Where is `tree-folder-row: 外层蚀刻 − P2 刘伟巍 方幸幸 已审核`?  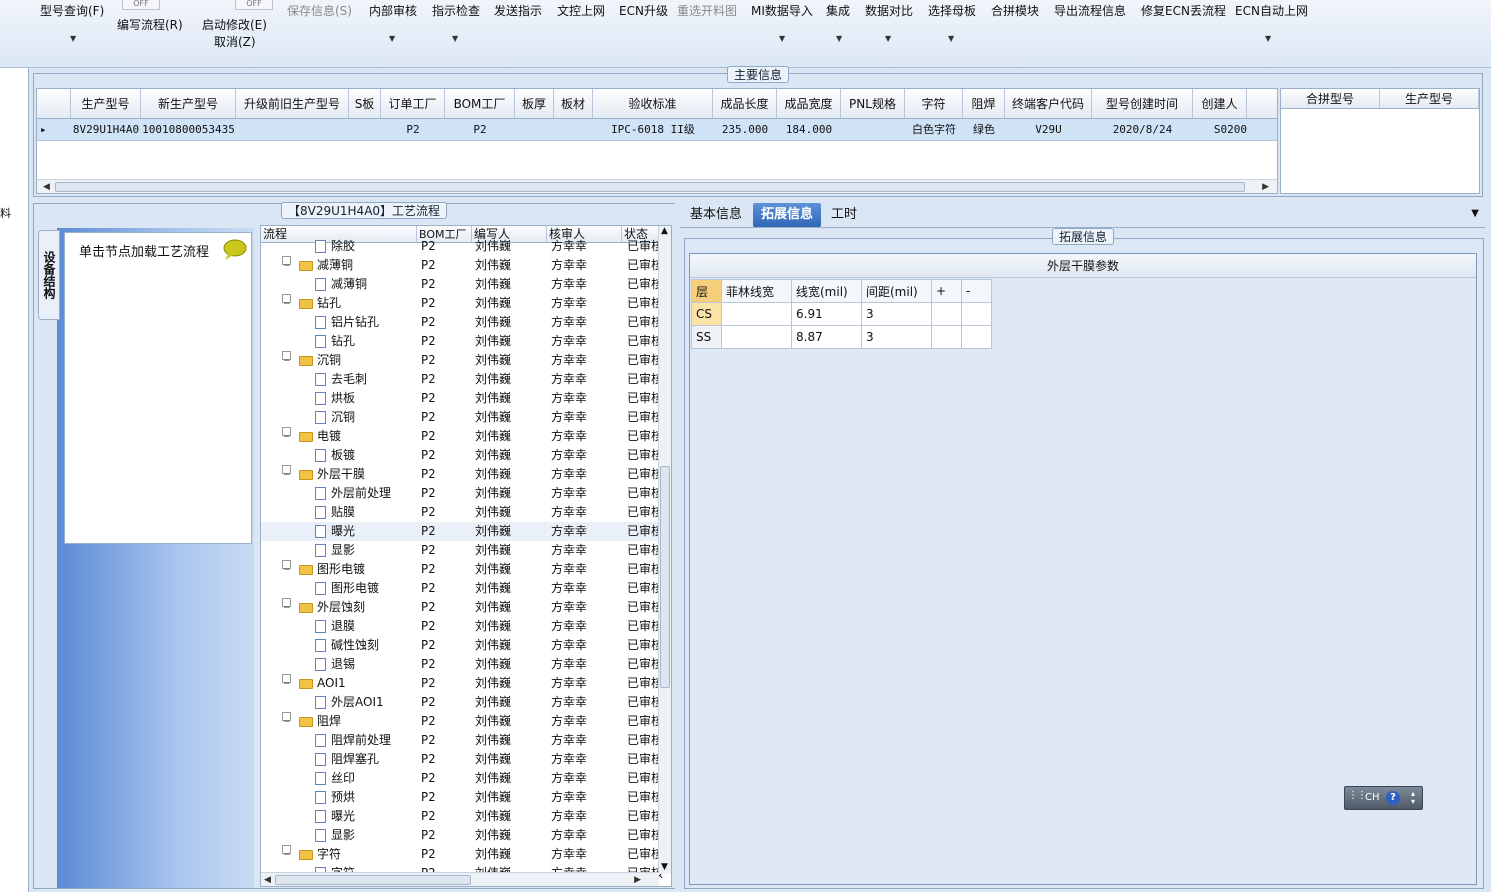 tree-folder-row: 外层蚀刻 − P2 刘伟巍 方幸幸 已审核 is located at coordinates (462, 607).